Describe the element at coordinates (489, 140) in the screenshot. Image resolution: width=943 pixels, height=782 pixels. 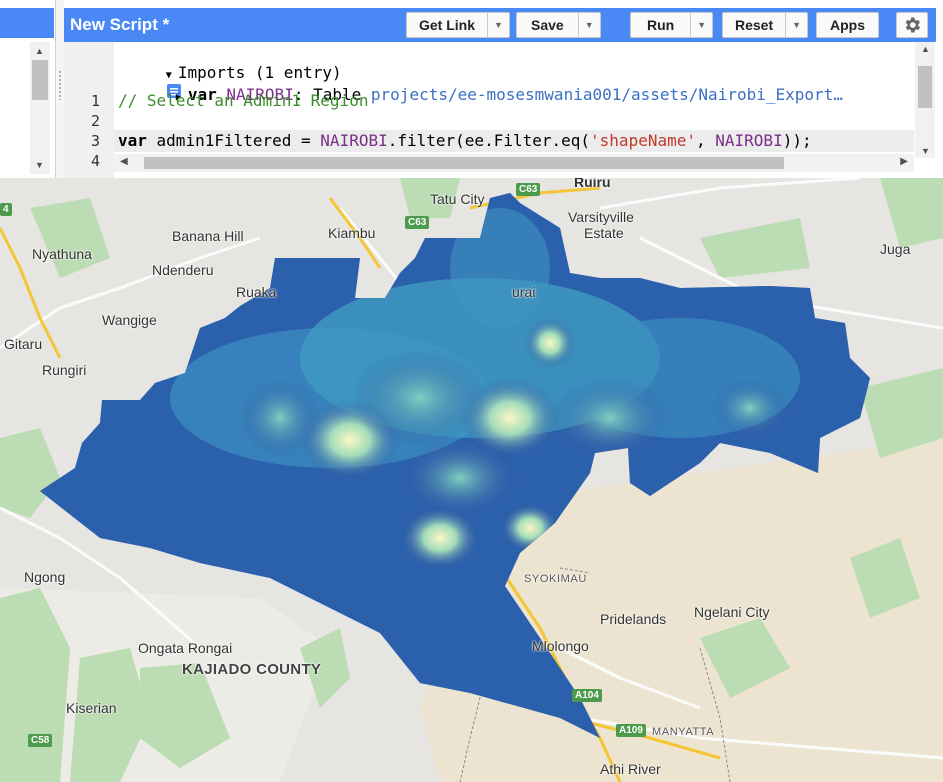
I see `code-call: .filter(ee.Filter.eq(` at that location.